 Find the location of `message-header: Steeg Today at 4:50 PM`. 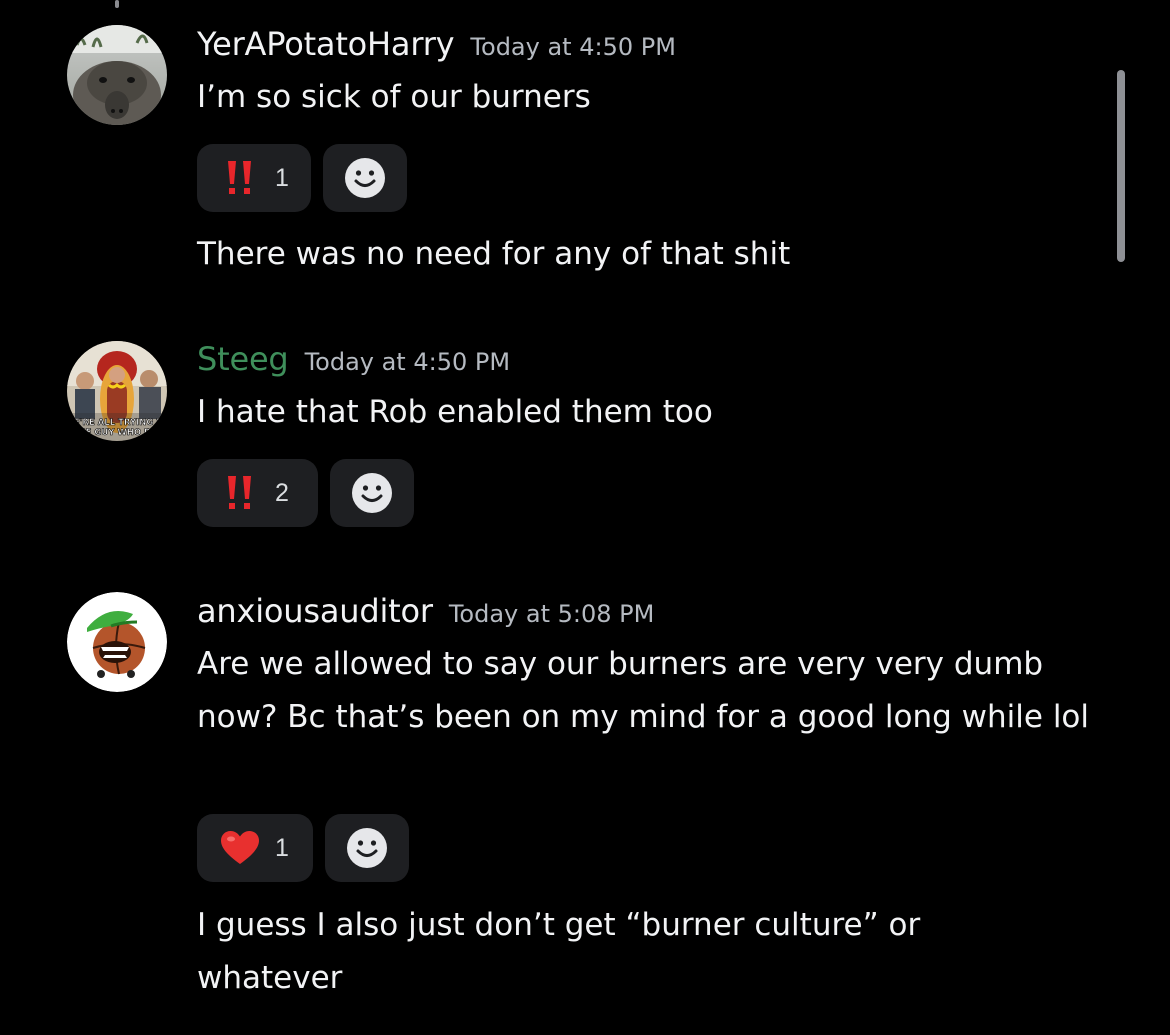

message-header: Steeg Today at 4:50 PM is located at coordinates (353, 359).